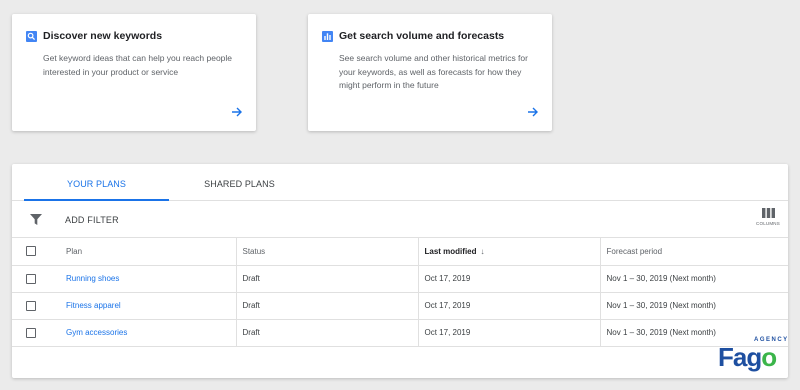  What do you see at coordinates (36, 219) in the screenshot?
I see `filter-icon` at bounding box center [36, 219].